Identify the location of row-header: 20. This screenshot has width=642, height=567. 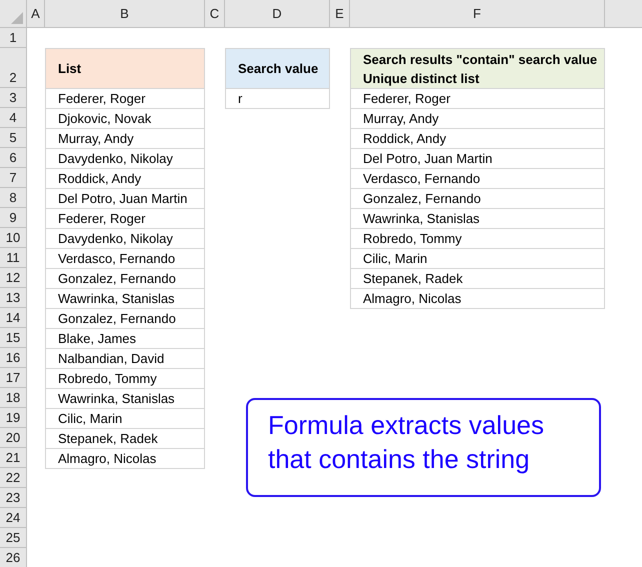
(13, 438).